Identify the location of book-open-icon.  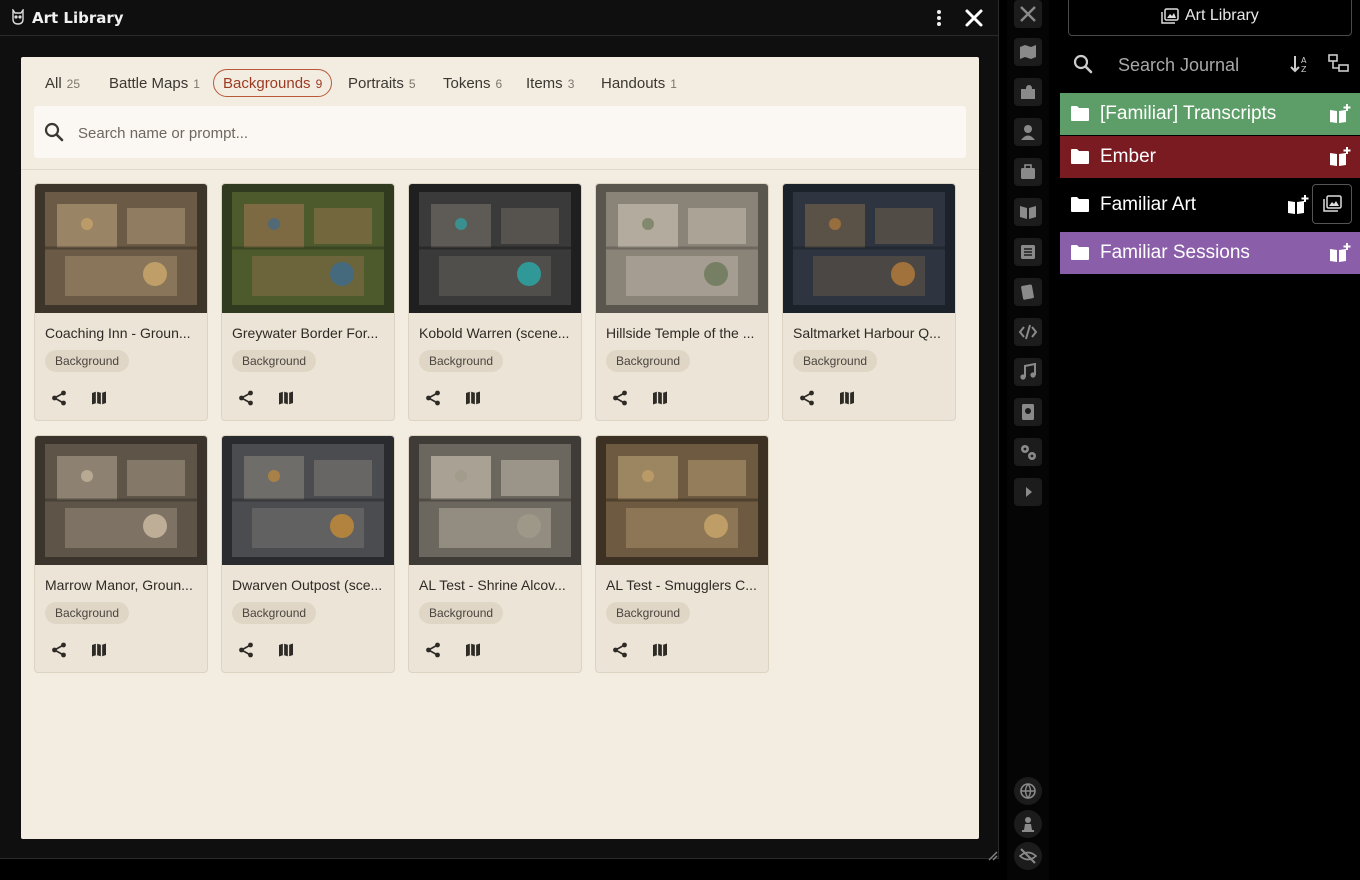
(1028, 212).